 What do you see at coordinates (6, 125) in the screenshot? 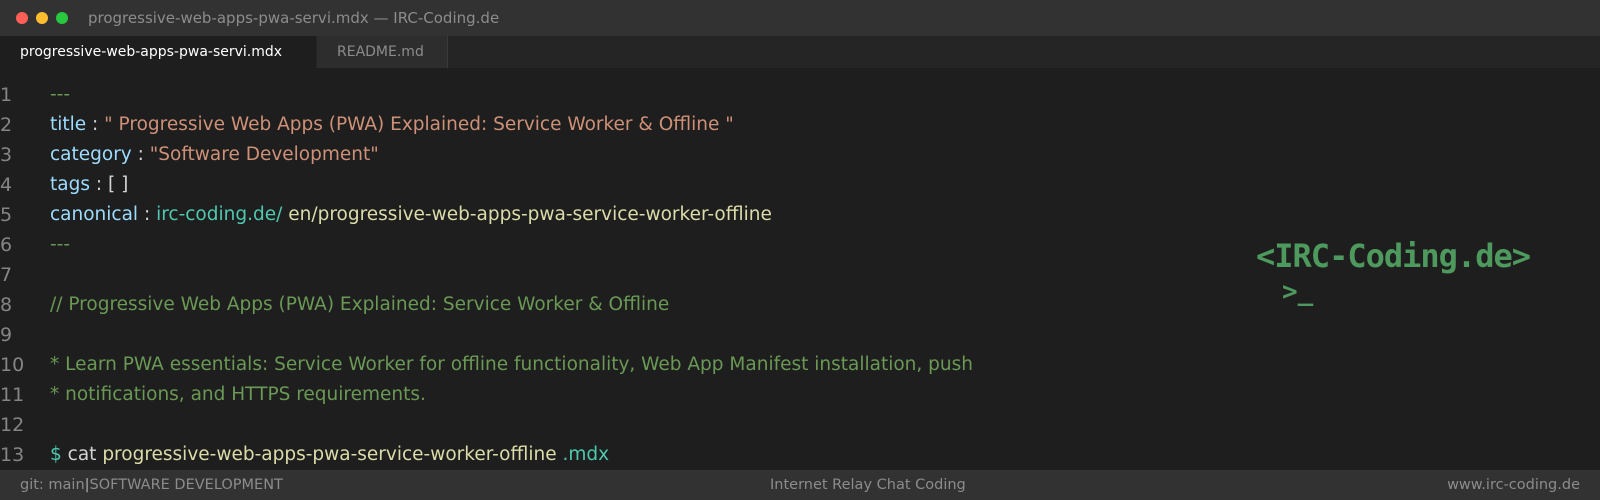
I see `line-number: 2` at bounding box center [6, 125].